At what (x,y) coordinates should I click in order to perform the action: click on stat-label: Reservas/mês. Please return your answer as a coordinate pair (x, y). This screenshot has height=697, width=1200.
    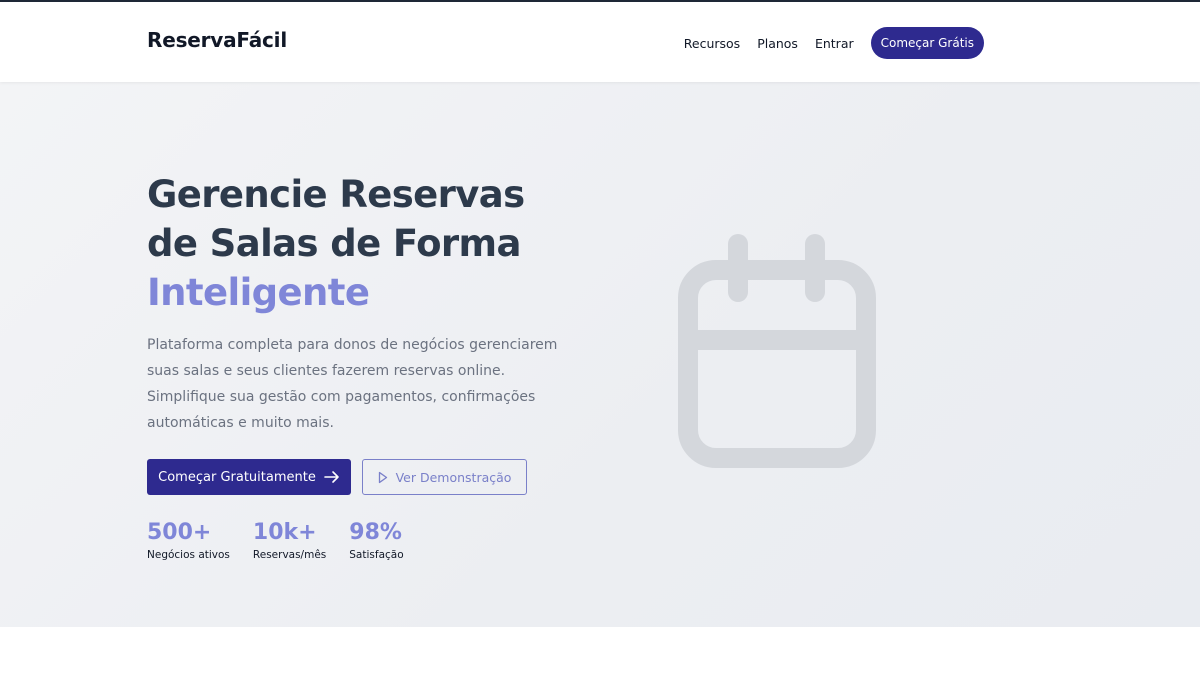
    Looking at the image, I should click on (289, 555).